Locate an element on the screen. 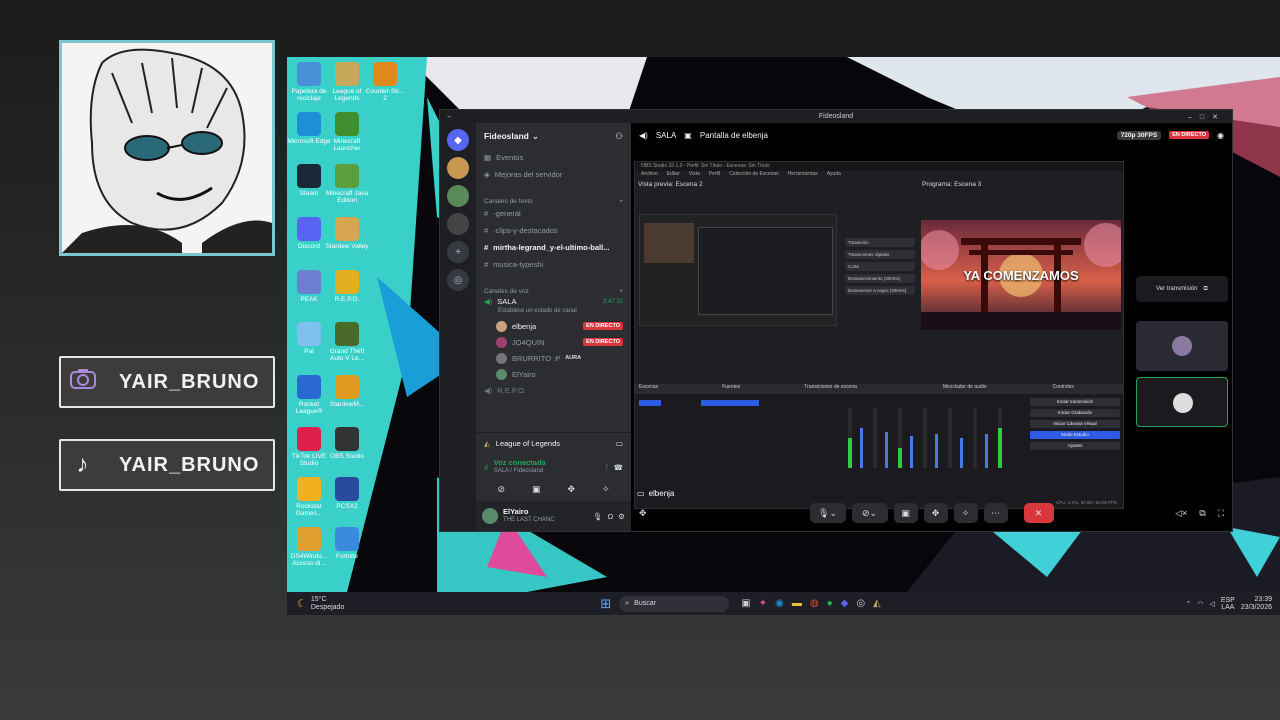 The height and width of the screenshot is (720, 1280). desktop-icon: Minecraft Launcher is located at coordinates (347, 132).